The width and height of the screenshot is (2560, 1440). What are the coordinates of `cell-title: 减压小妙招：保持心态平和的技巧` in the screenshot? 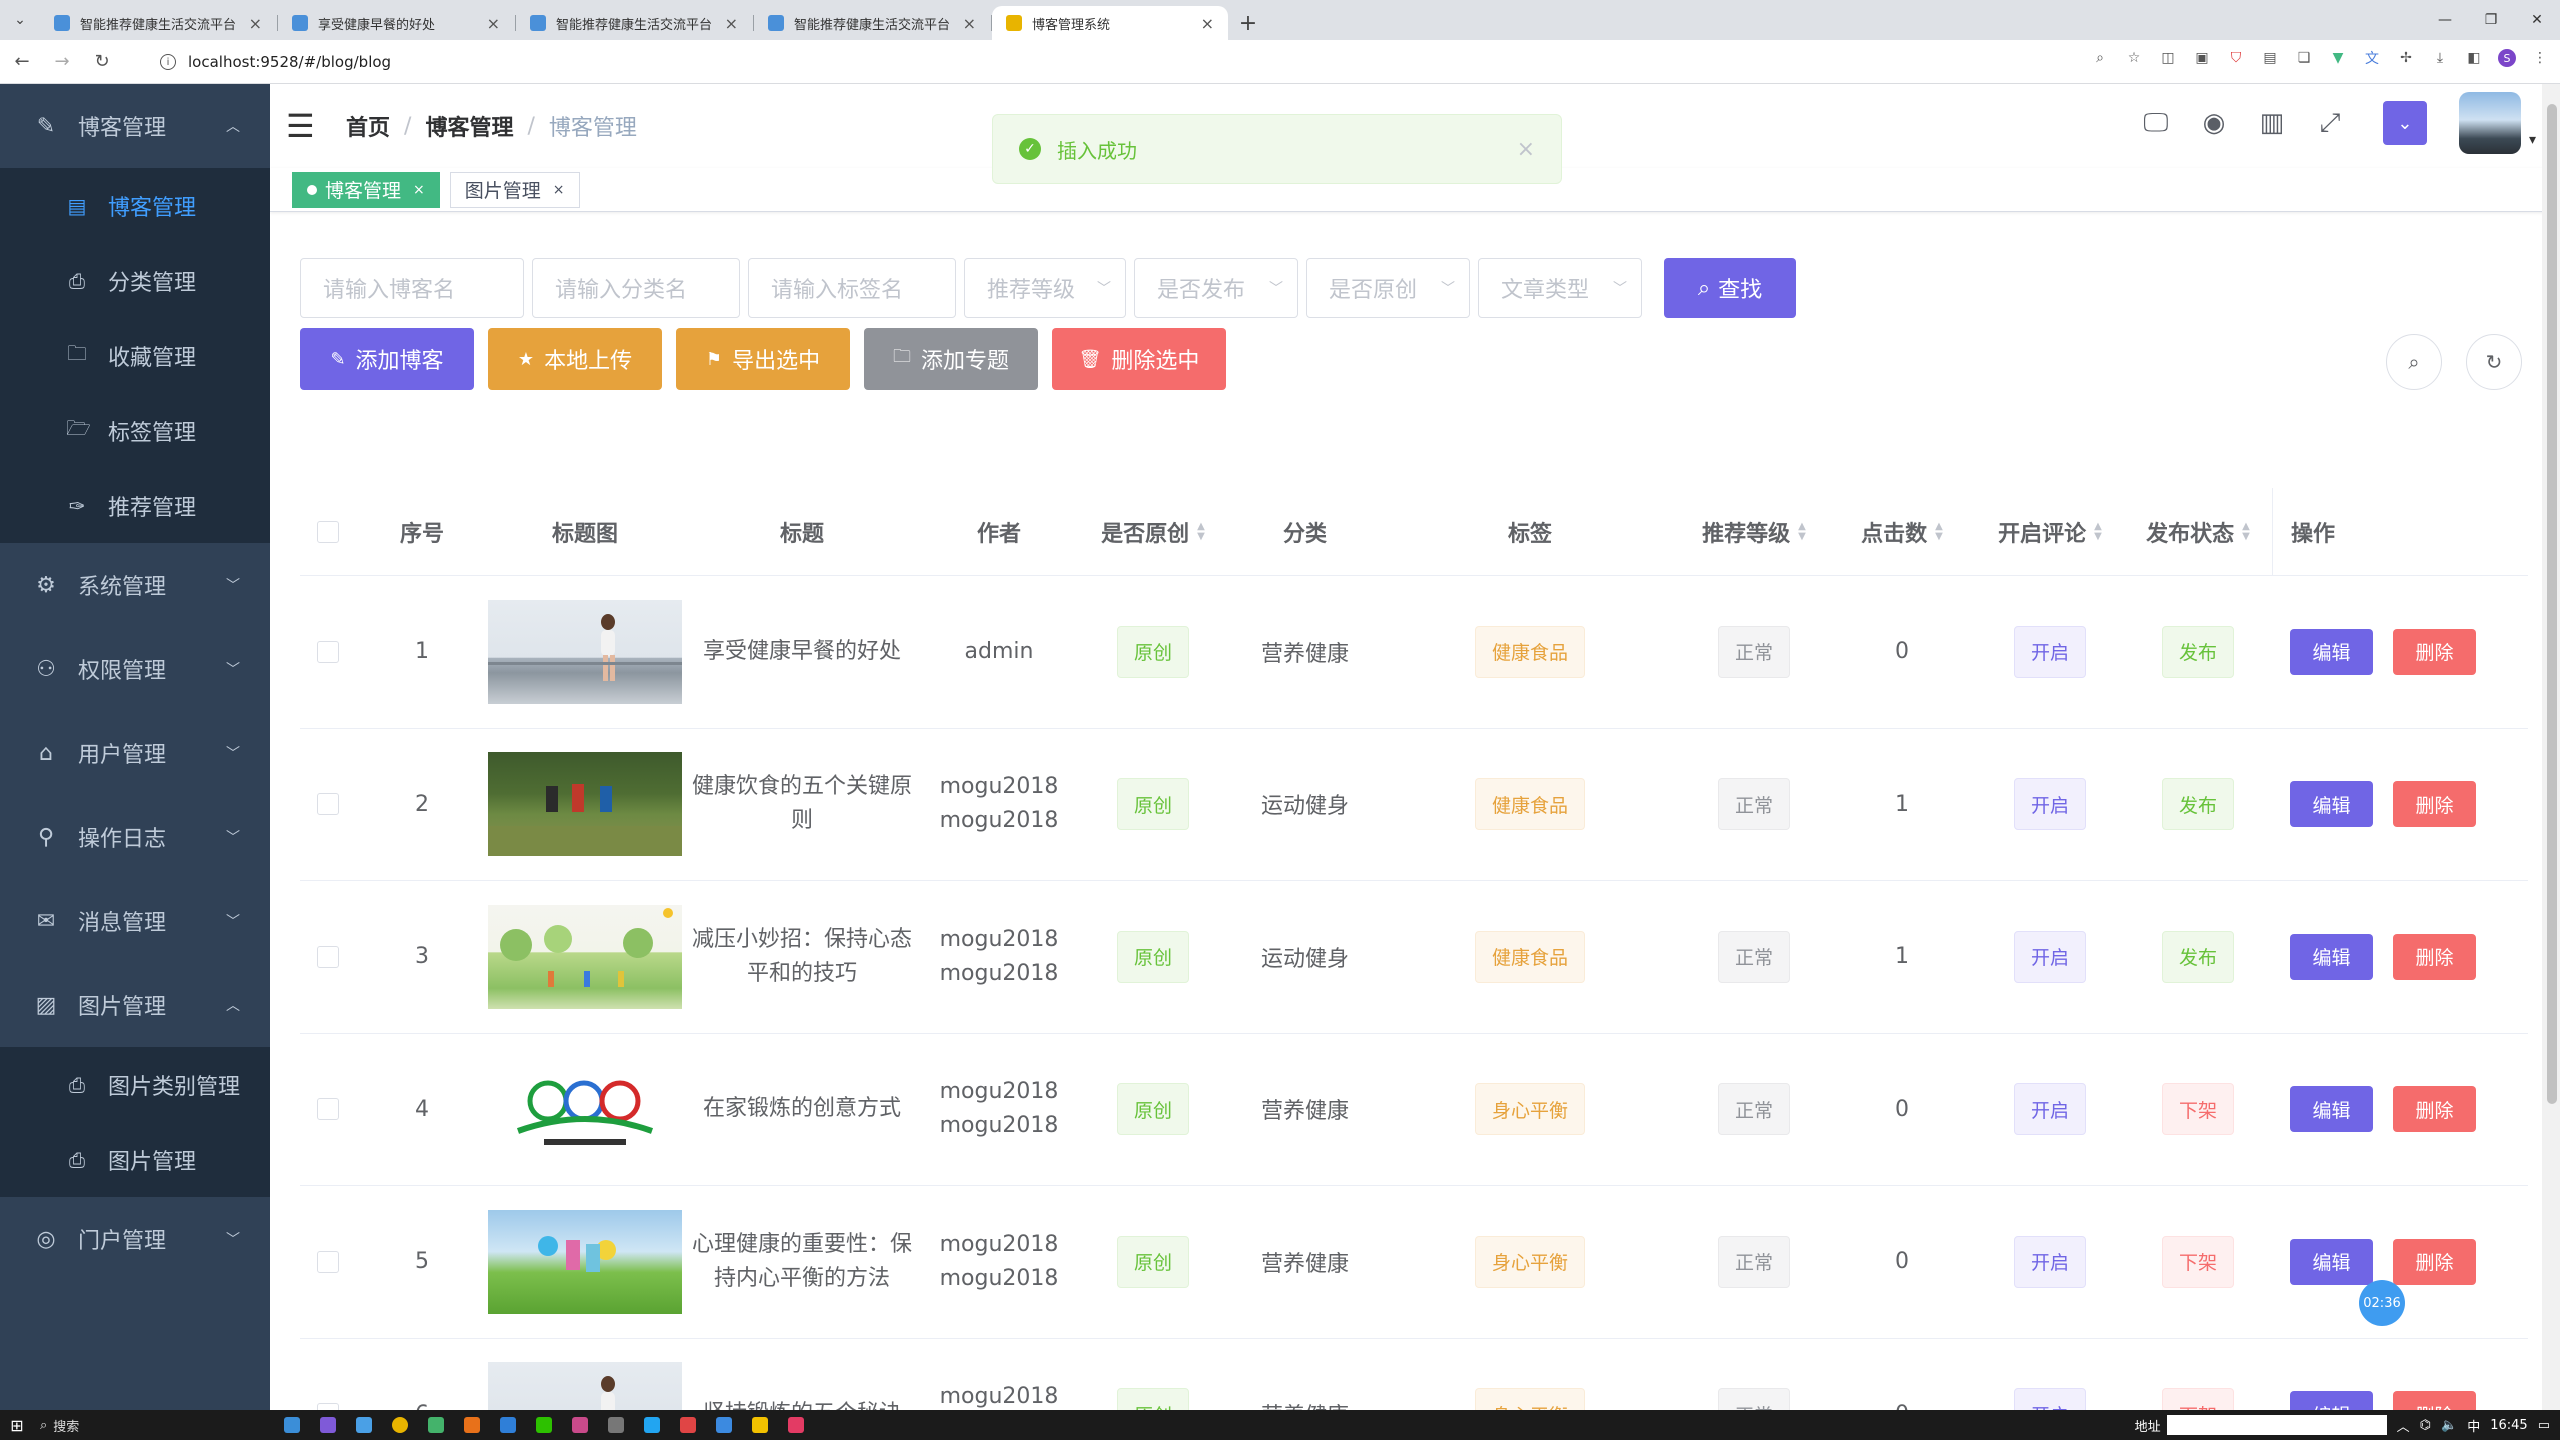 It's located at (802, 957).